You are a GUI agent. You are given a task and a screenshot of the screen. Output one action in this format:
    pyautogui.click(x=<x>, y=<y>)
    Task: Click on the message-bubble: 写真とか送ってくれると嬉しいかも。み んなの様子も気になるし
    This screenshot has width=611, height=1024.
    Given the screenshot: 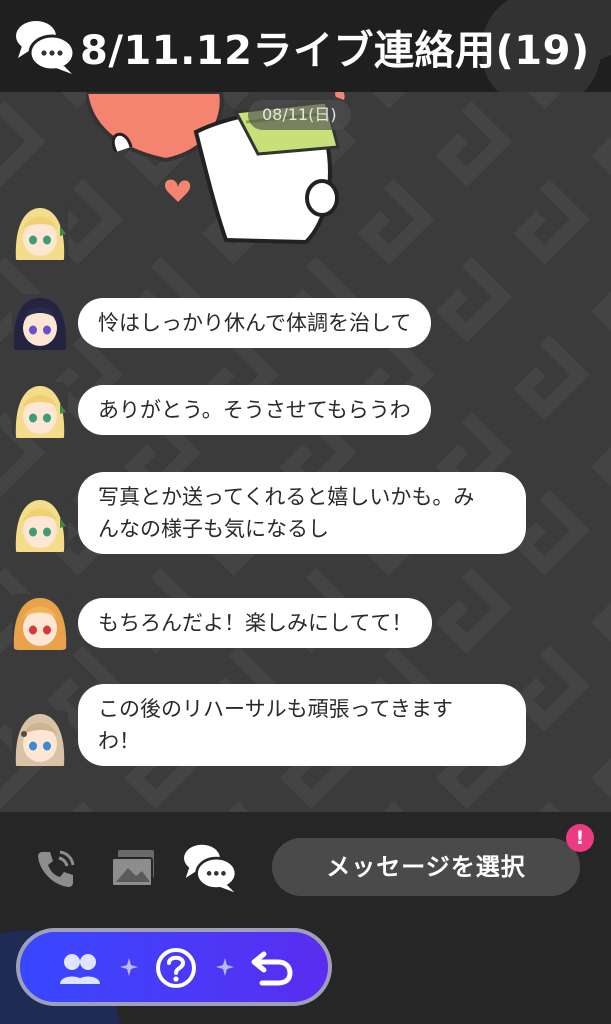 What is the action you would take?
    pyautogui.click(x=302, y=513)
    